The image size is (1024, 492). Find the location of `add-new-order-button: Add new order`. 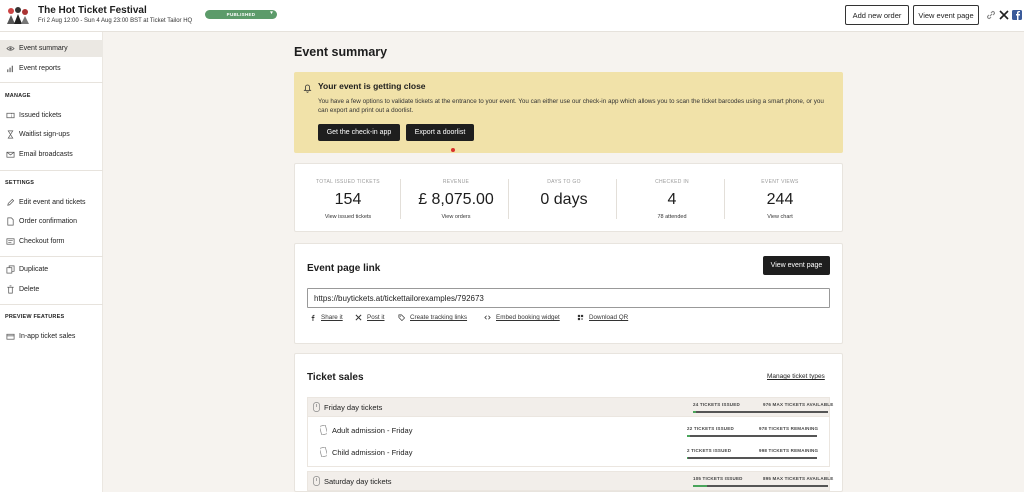

add-new-order-button: Add new order is located at coordinates (877, 15).